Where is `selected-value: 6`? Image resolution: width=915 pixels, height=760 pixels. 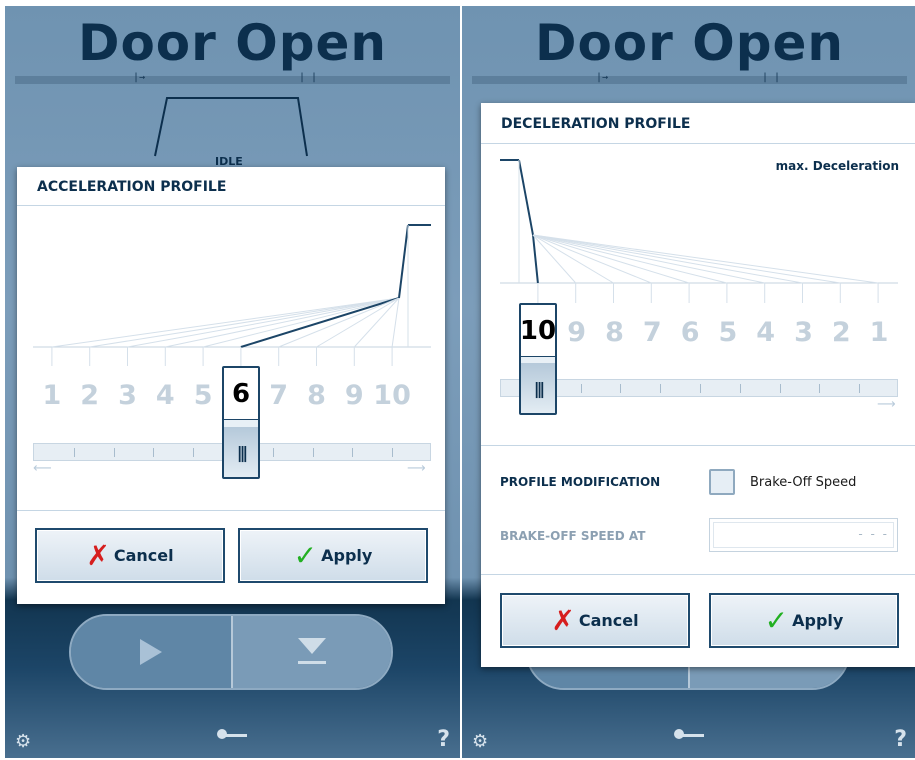
selected-value: 6 is located at coordinates (241, 394).